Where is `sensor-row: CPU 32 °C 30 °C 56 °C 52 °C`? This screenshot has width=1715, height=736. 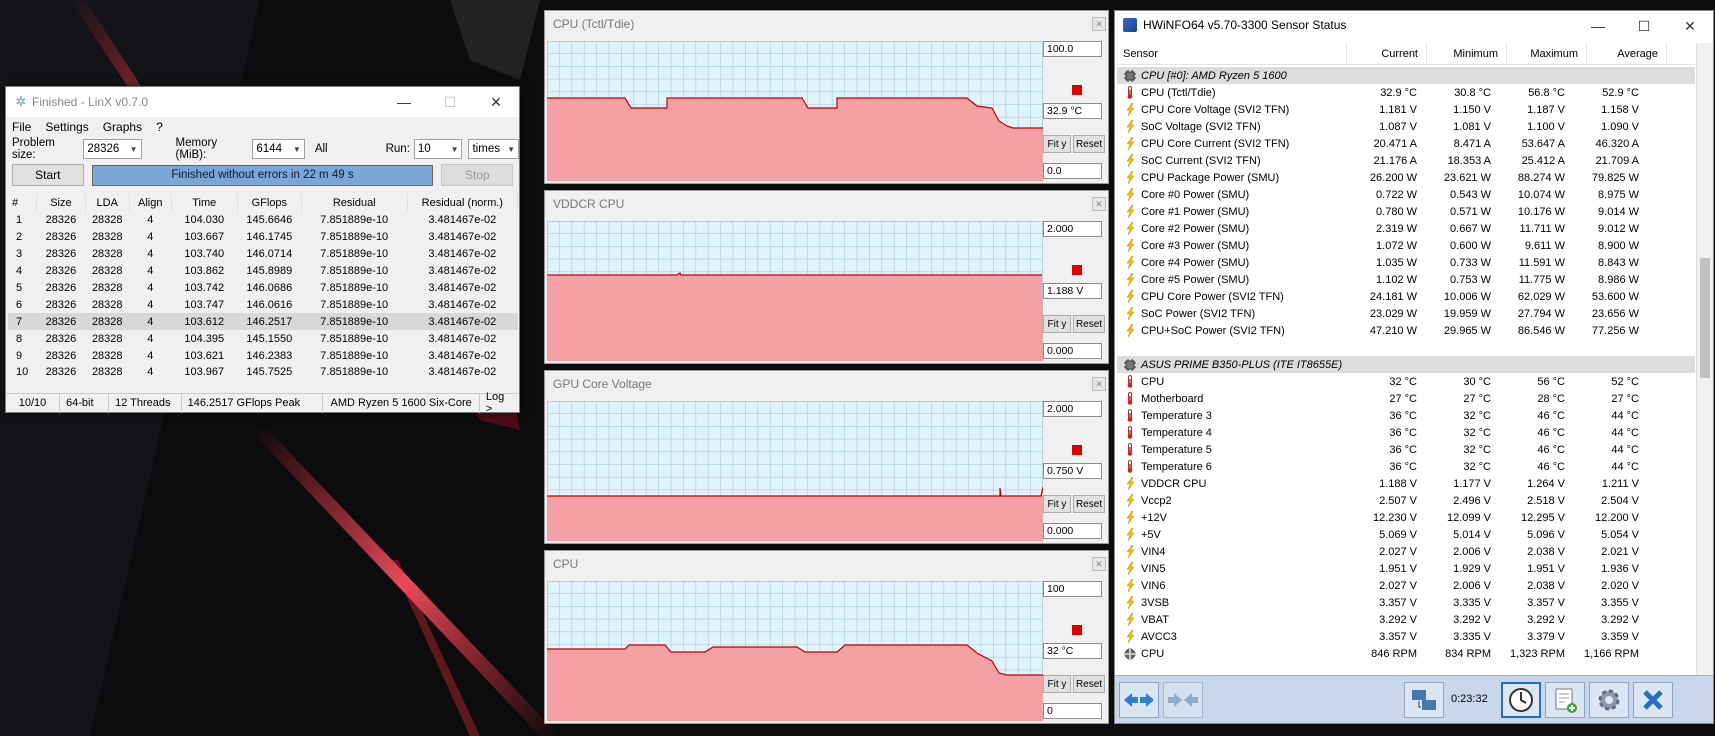
sensor-row: CPU 32 °C 30 °C 56 °C 52 °C is located at coordinates (1406, 381).